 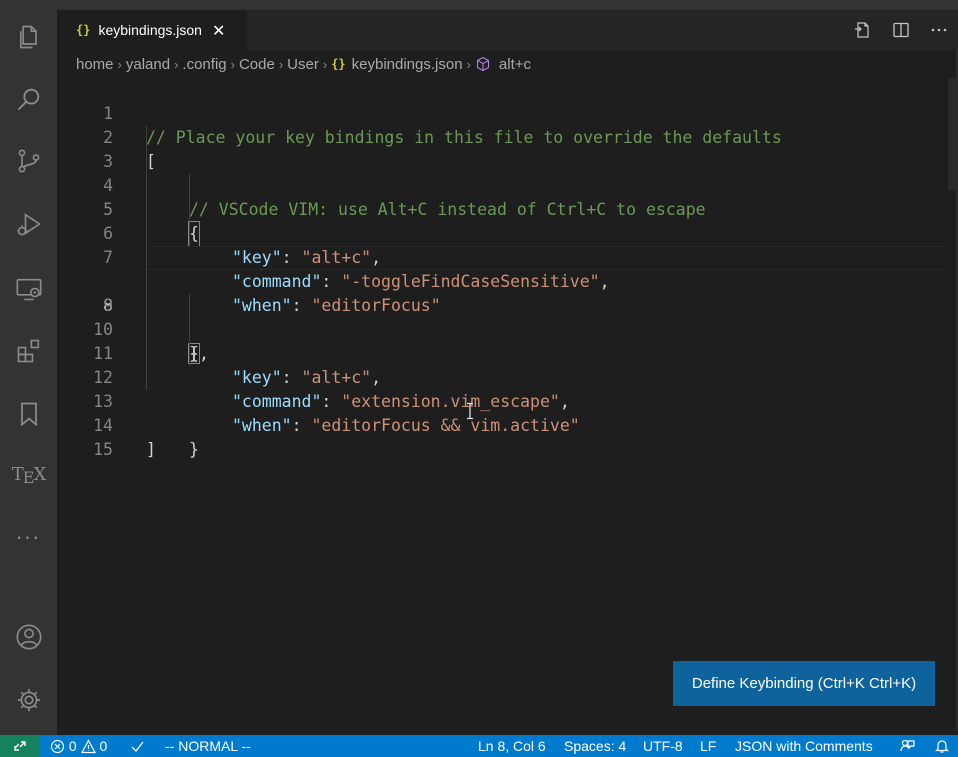 I want to click on warning-count: 0, so click(x=103, y=746).